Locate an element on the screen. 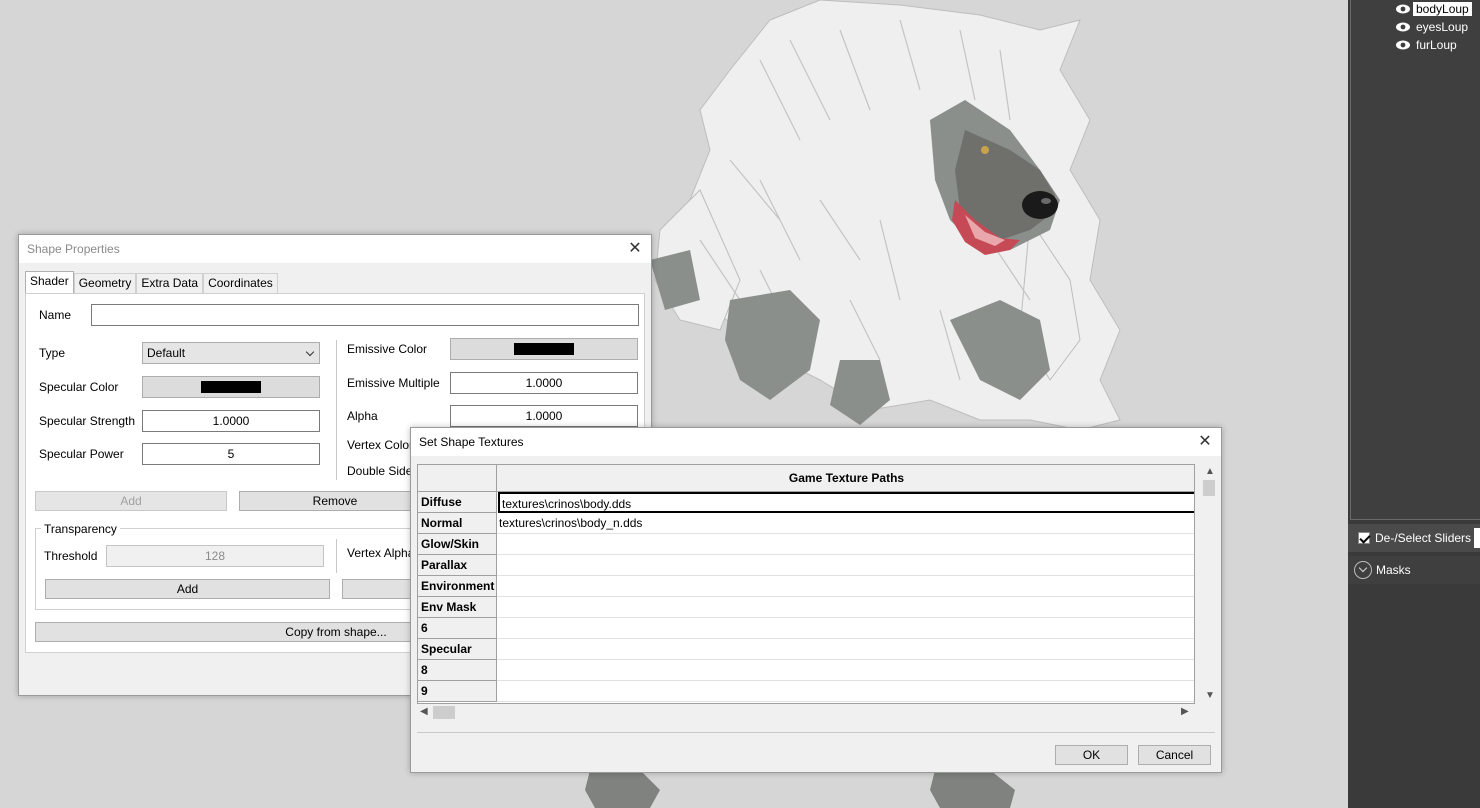 This screenshot has height=808, width=1480. emissive-color-swatch is located at coordinates (544, 349).